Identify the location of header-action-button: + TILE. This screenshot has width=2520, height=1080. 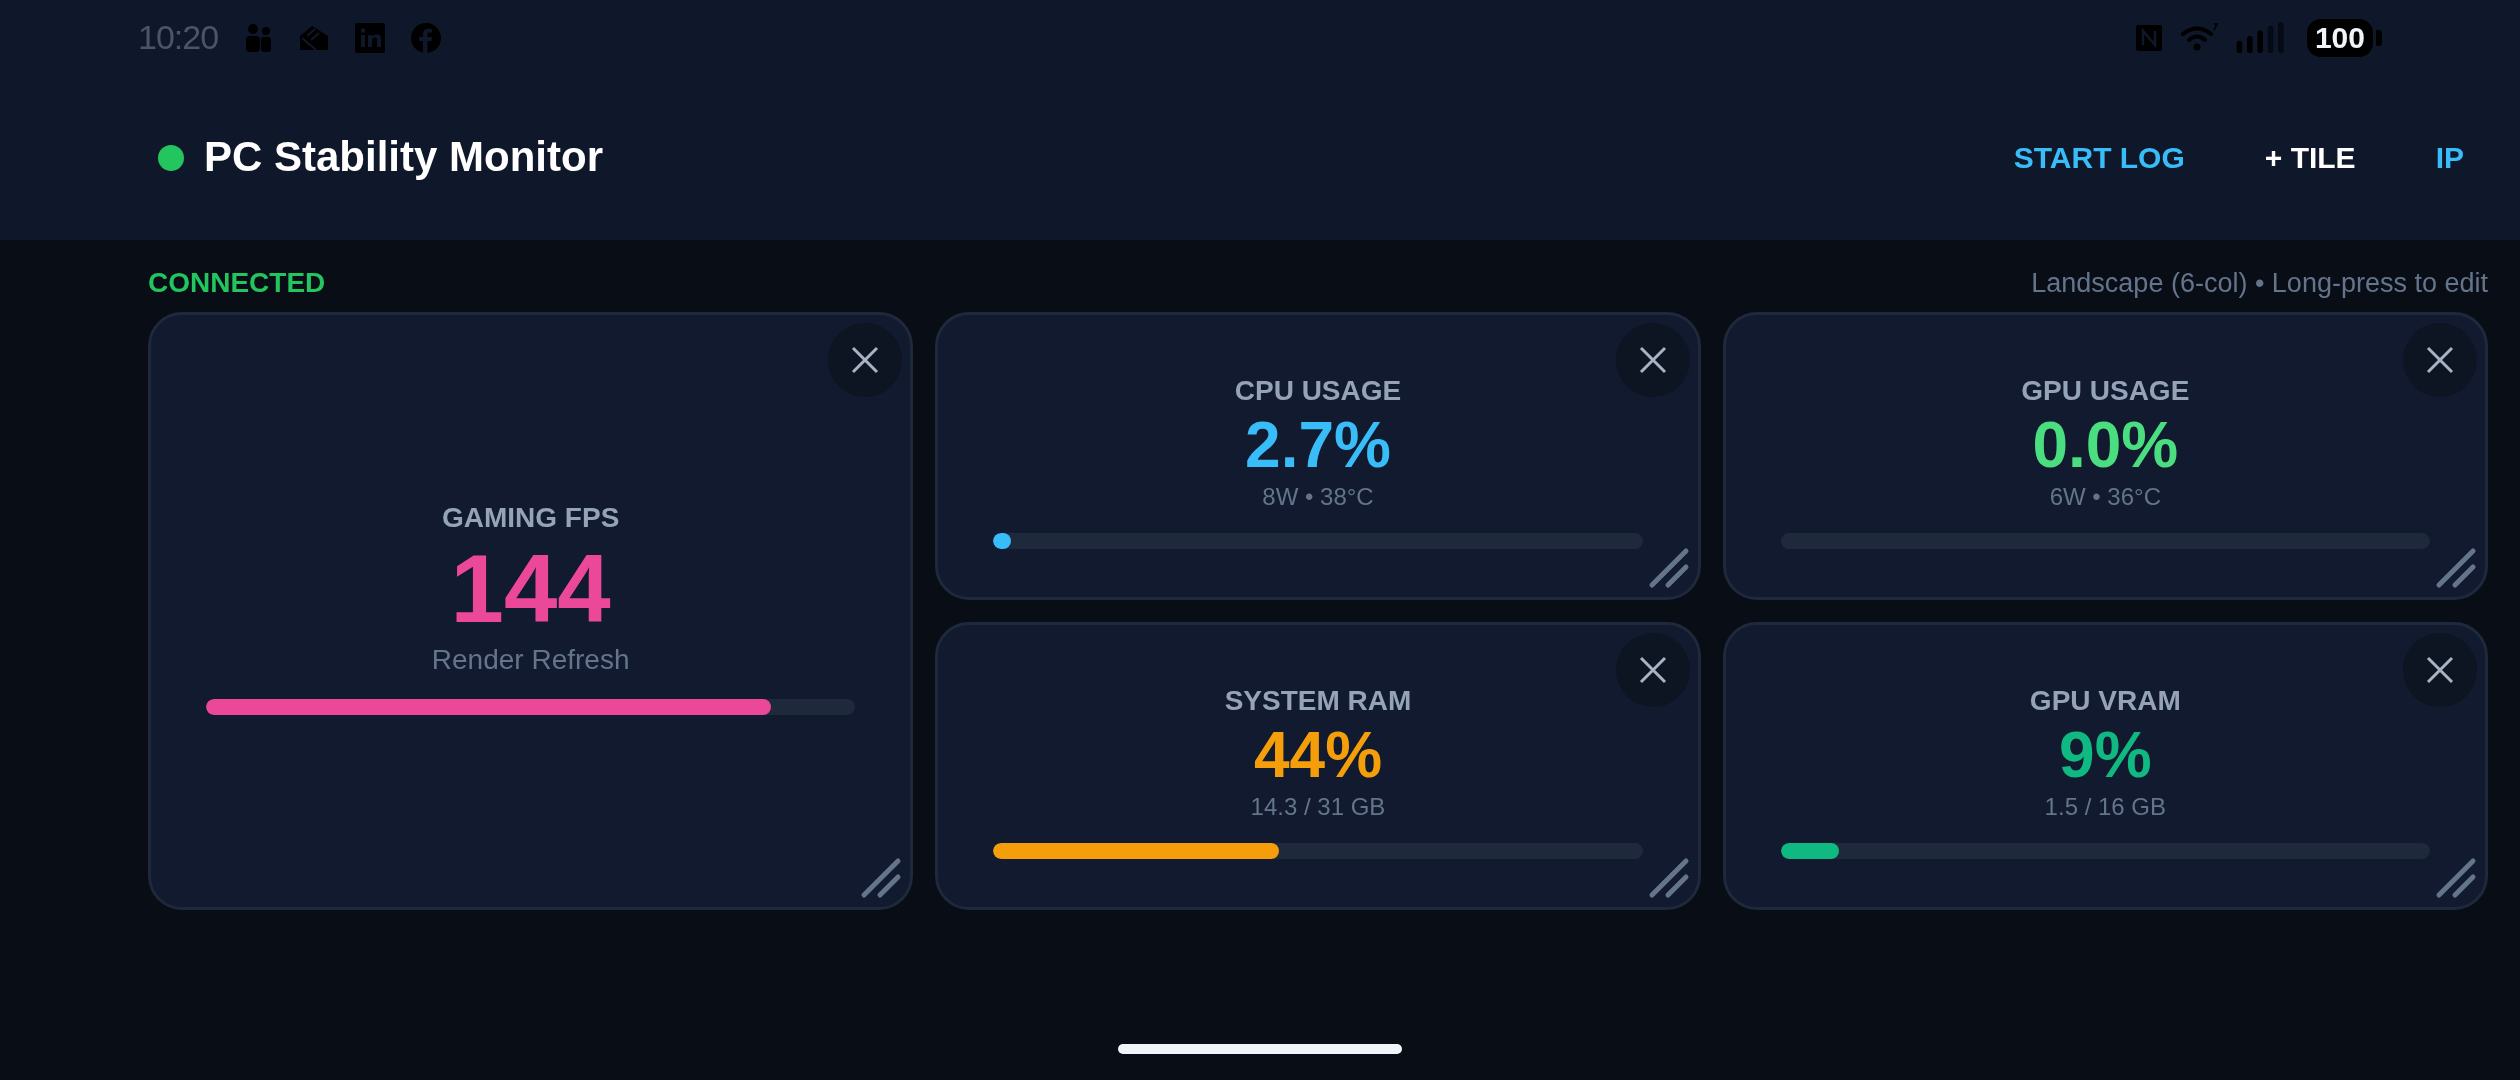
(2310, 157).